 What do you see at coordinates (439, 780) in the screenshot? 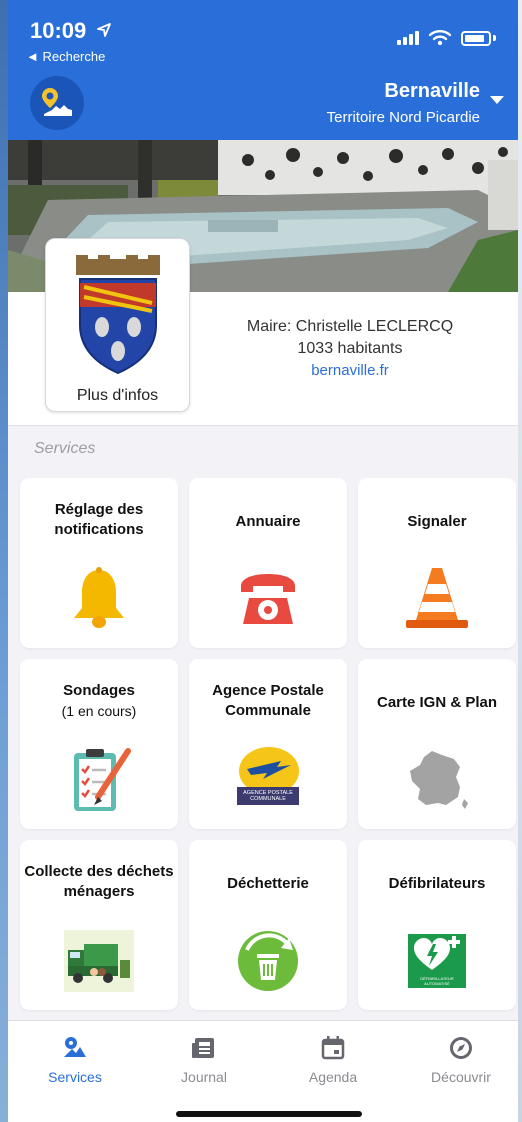
I see `france-map-icon` at bounding box center [439, 780].